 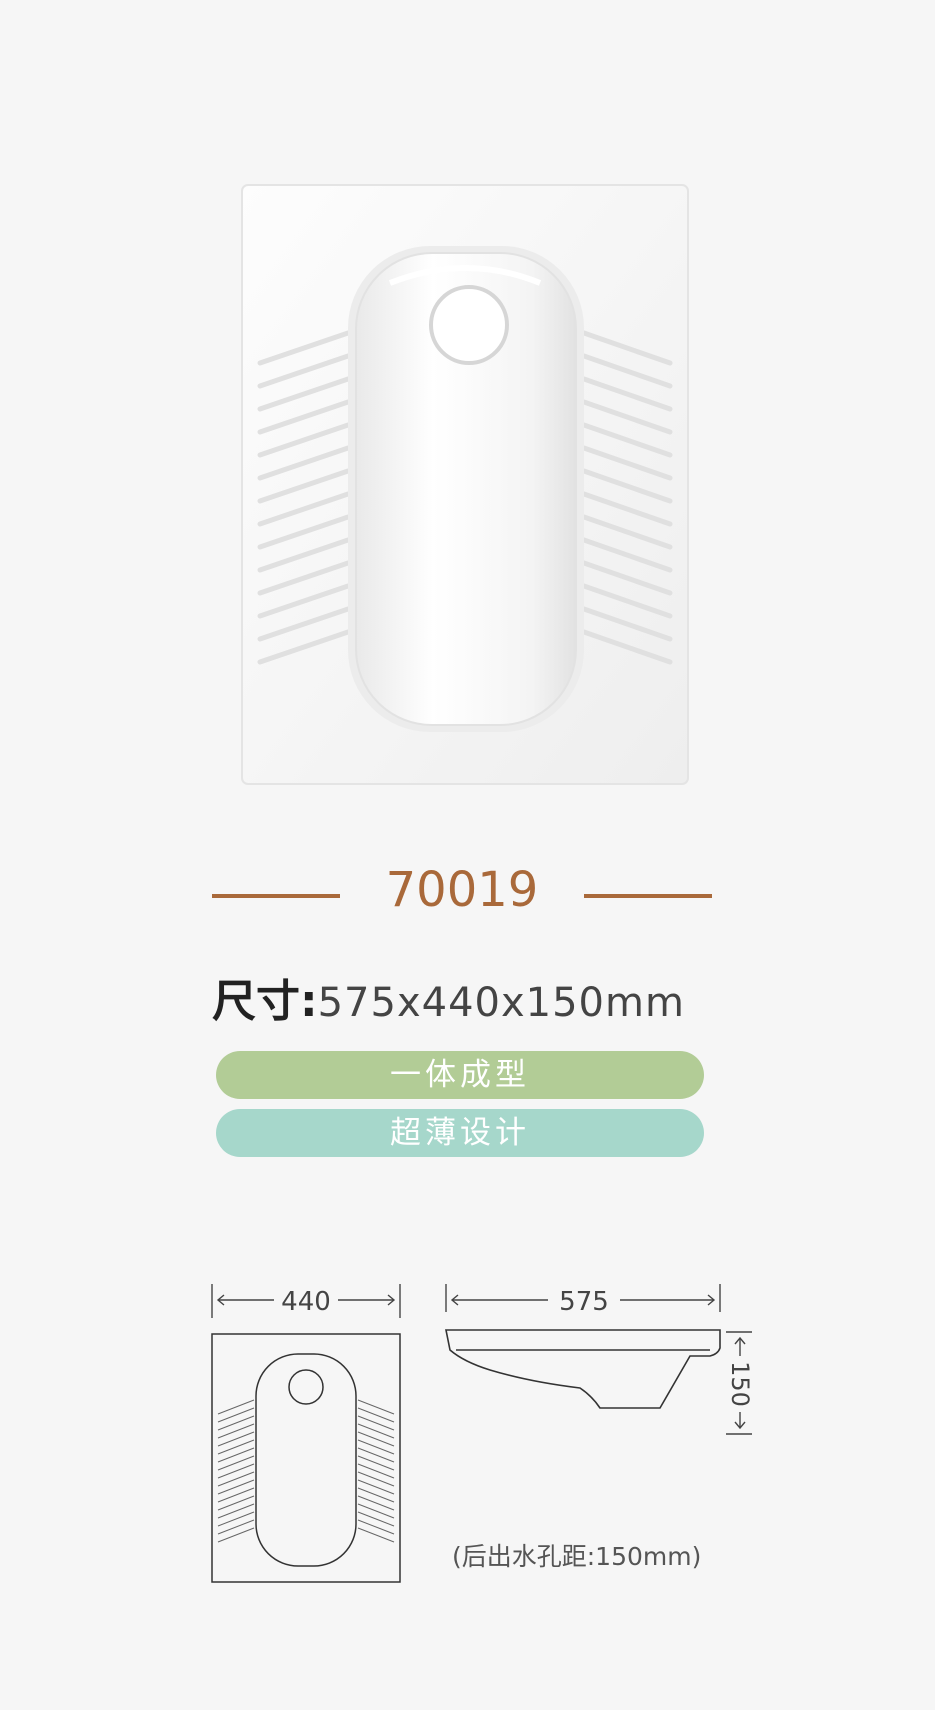 What do you see at coordinates (462, 890) in the screenshot?
I see `model-number: 70019` at bounding box center [462, 890].